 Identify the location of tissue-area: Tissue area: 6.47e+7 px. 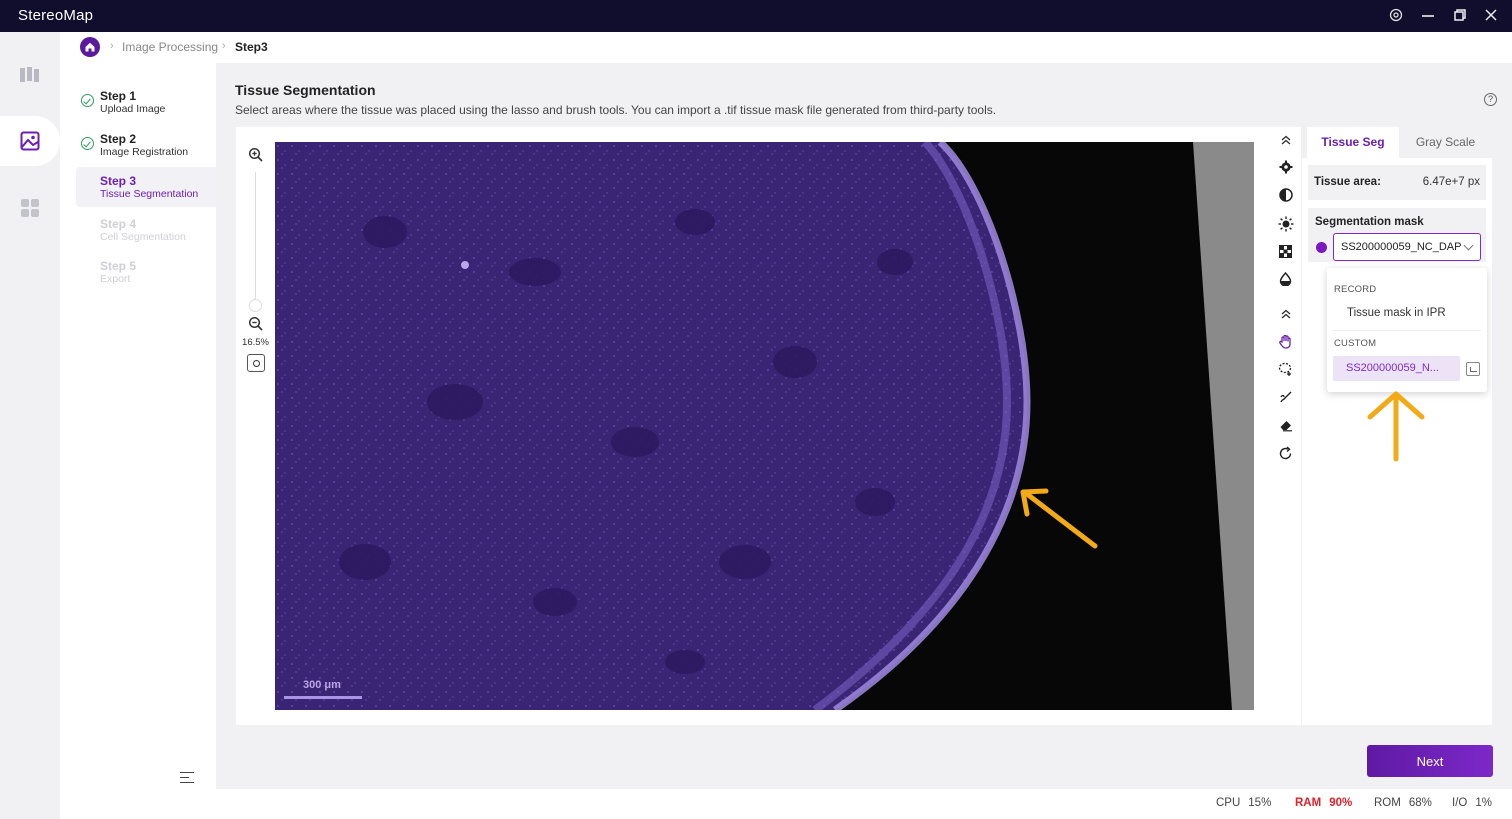
(1397, 182).